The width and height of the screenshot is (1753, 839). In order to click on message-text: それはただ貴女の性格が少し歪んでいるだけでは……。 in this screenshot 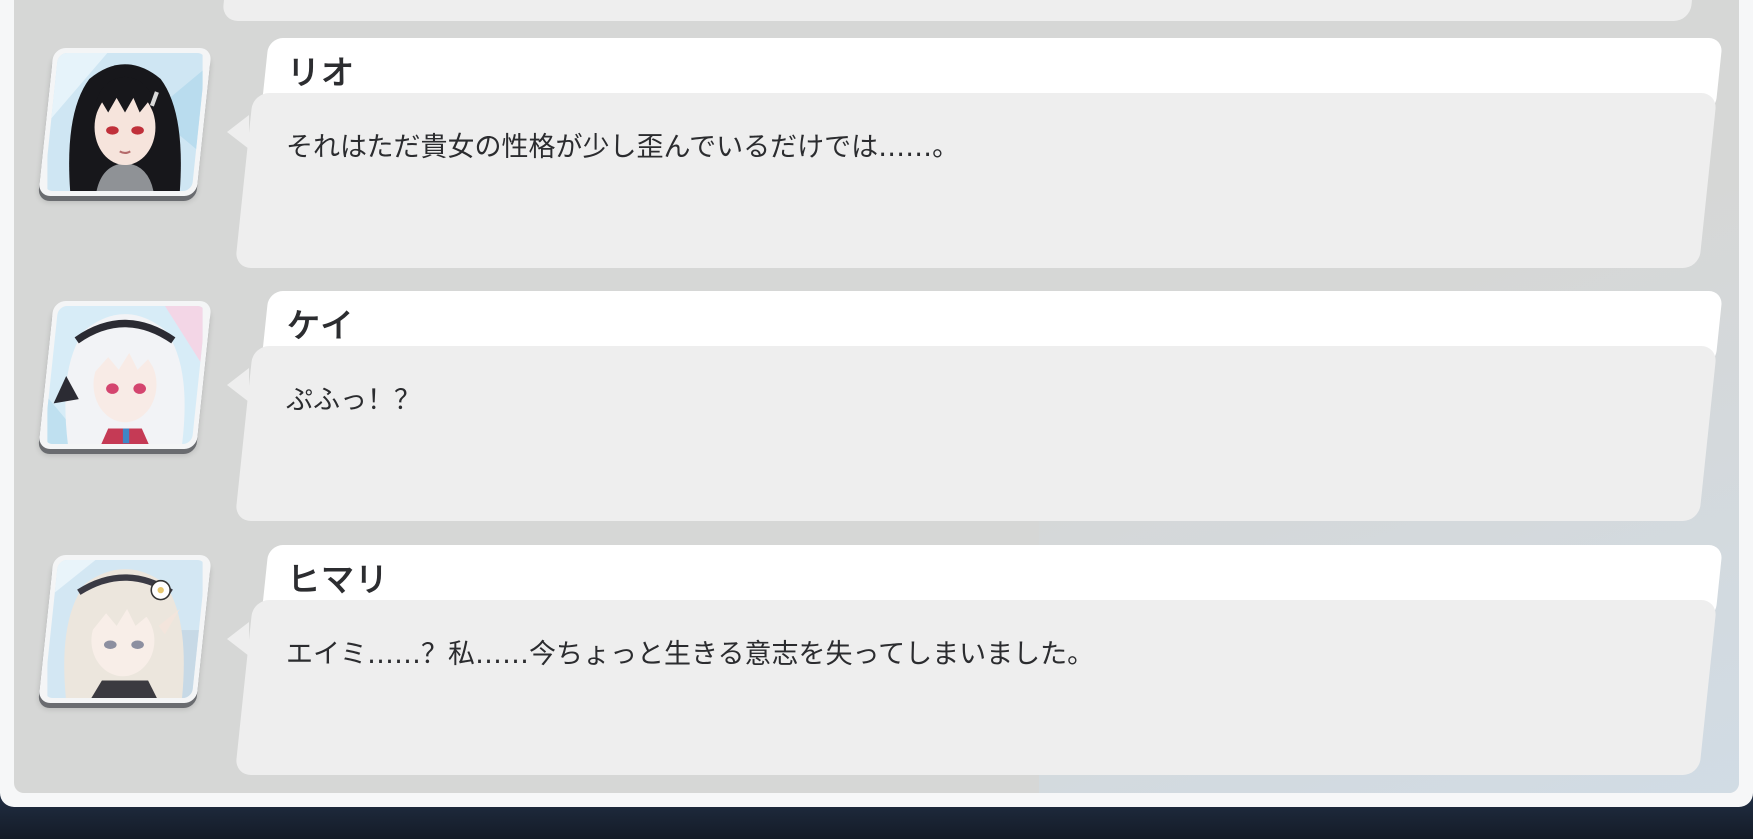, I will do `click(623, 147)`.